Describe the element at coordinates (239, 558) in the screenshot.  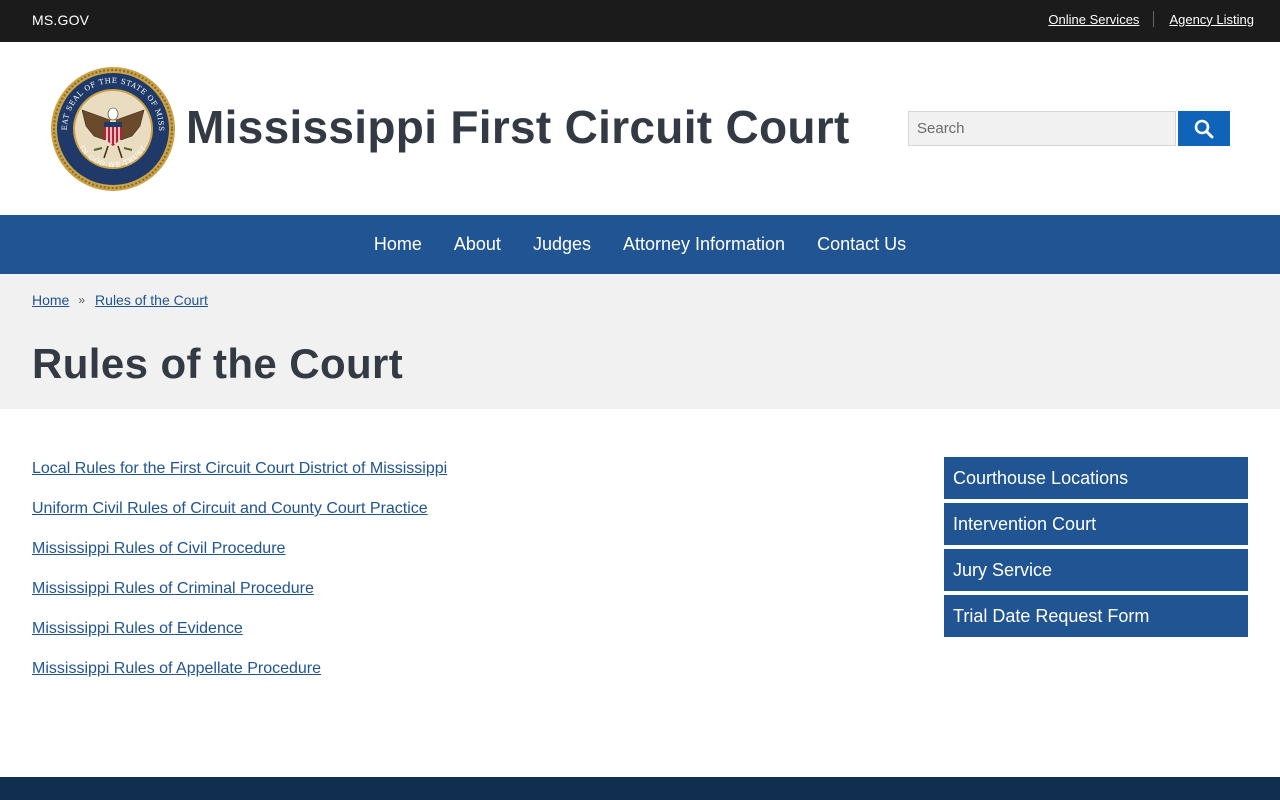
I see `civil-procedure-link: Mississippi Rules of Civil Procedure` at that location.